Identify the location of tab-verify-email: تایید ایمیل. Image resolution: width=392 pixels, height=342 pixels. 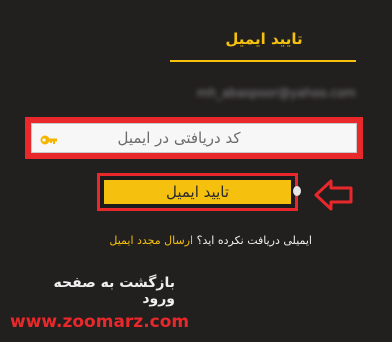
(264, 39).